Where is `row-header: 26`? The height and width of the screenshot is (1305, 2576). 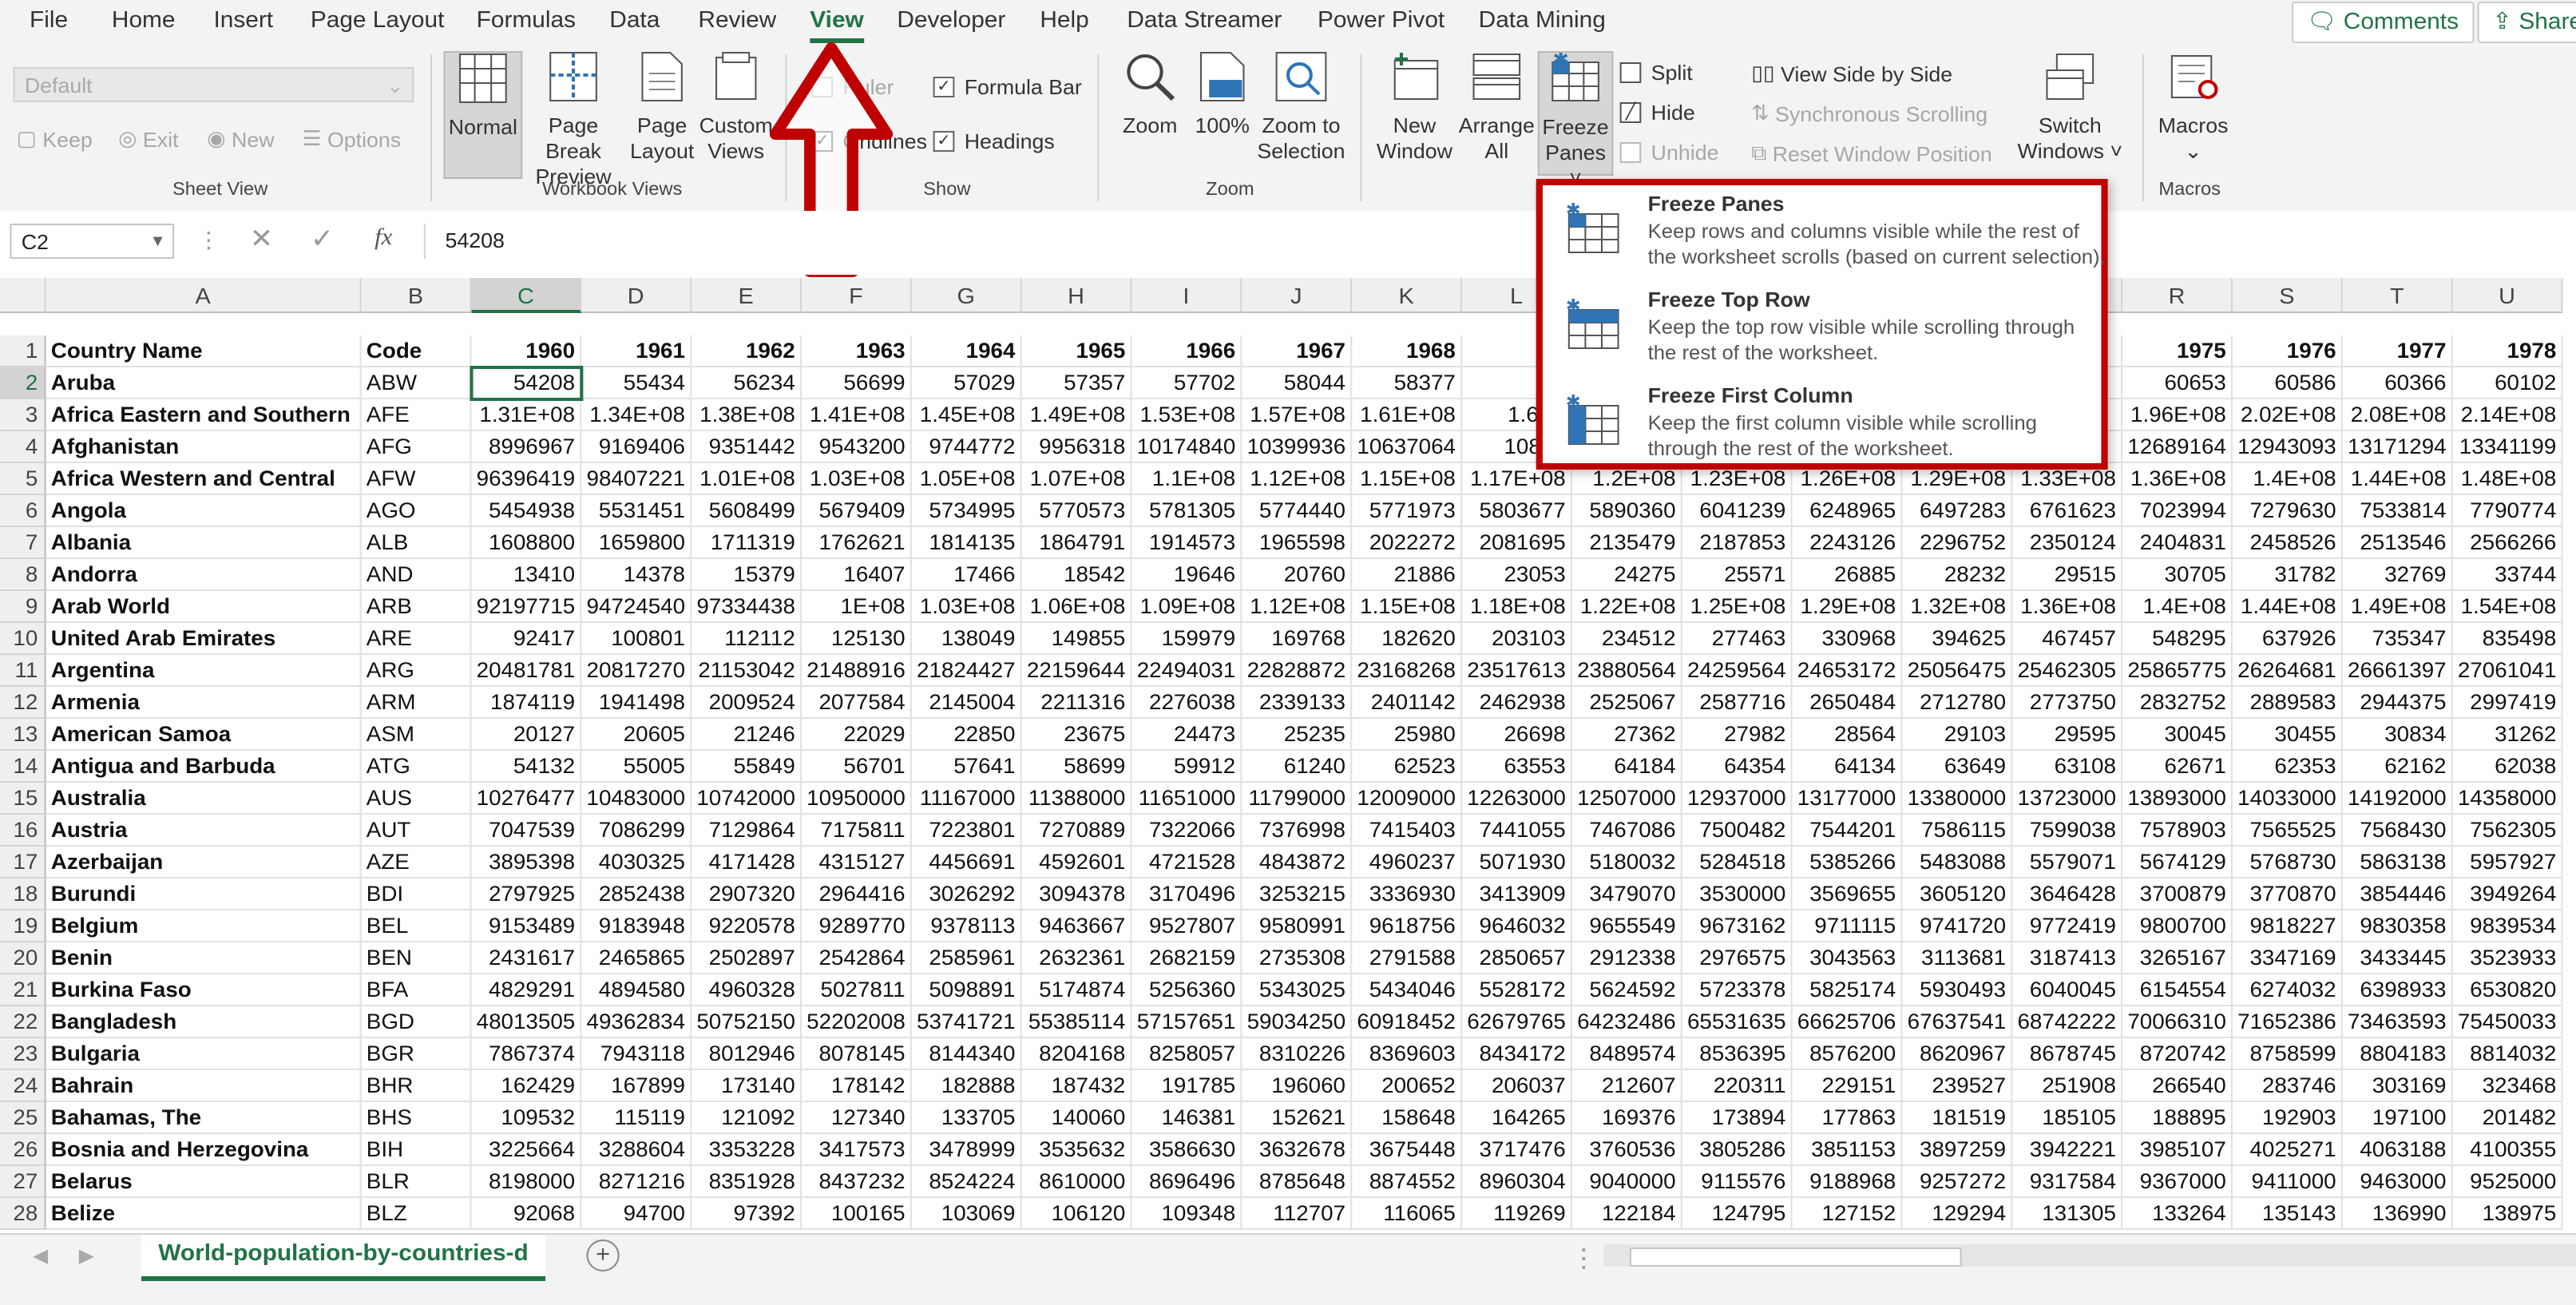 row-header: 26 is located at coordinates (23, 1150).